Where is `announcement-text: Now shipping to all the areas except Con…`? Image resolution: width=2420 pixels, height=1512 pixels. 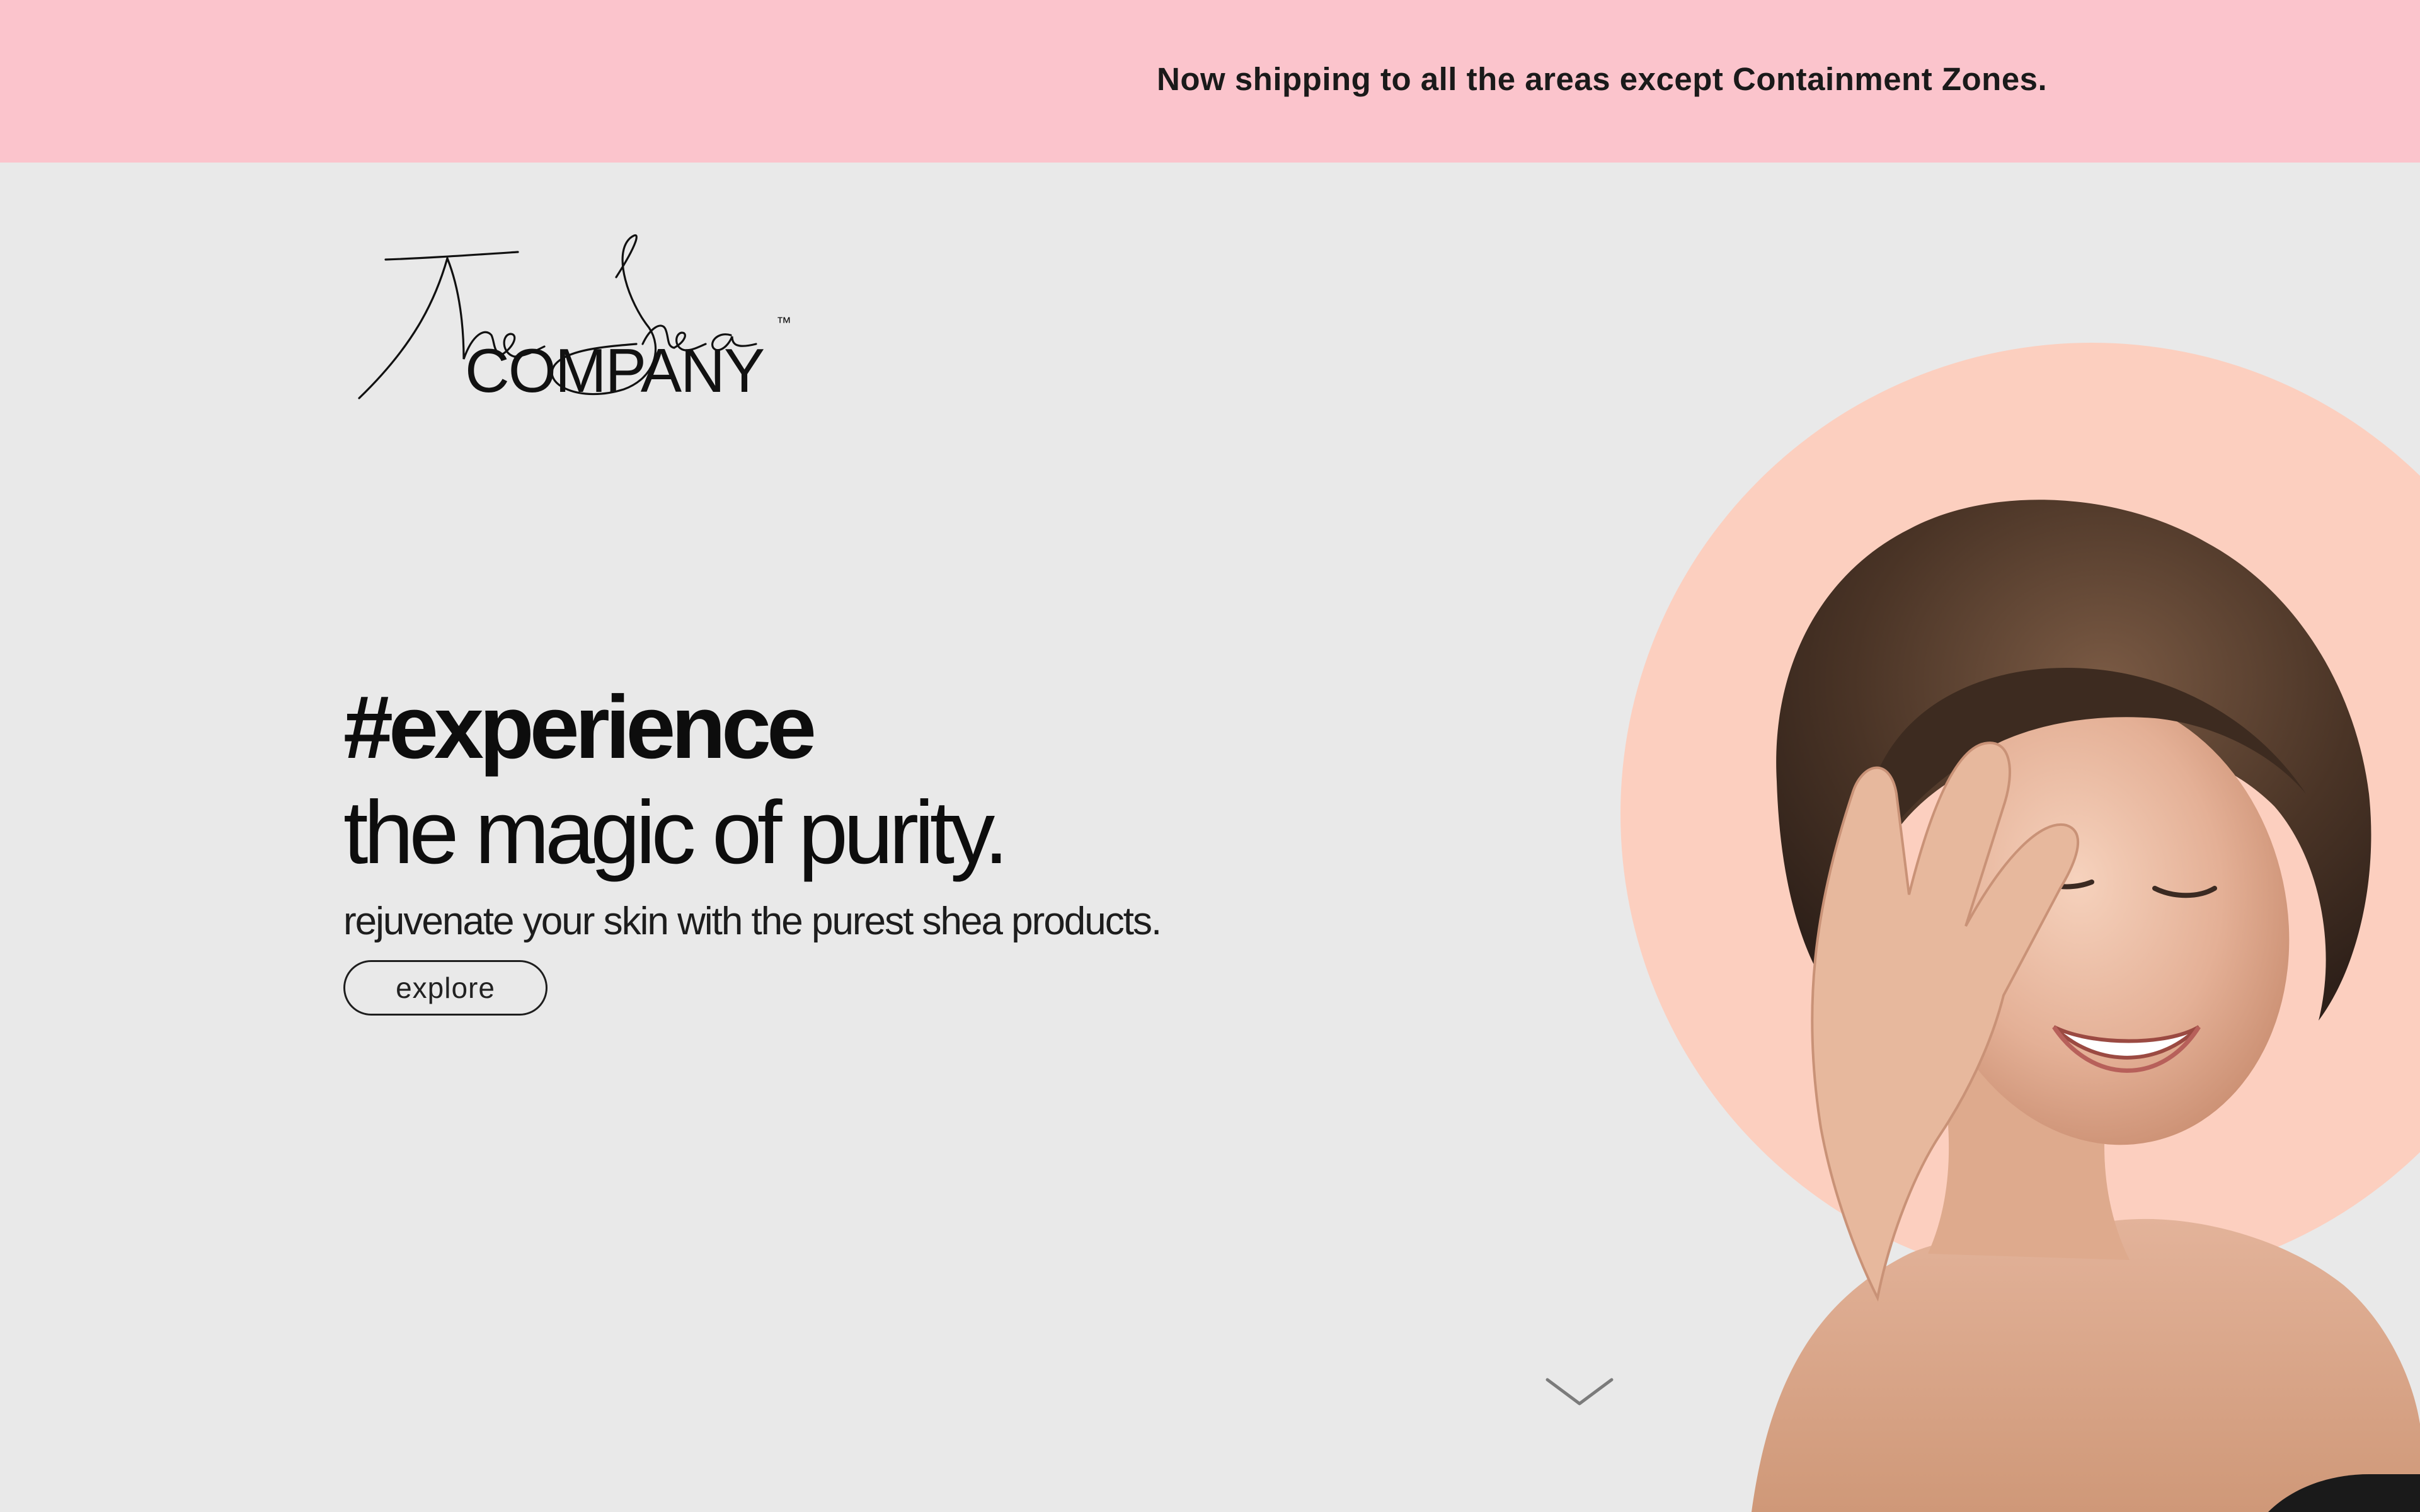
announcement-text: Now shipping to all the areas except Con… is located at coordinates (1602, 79).